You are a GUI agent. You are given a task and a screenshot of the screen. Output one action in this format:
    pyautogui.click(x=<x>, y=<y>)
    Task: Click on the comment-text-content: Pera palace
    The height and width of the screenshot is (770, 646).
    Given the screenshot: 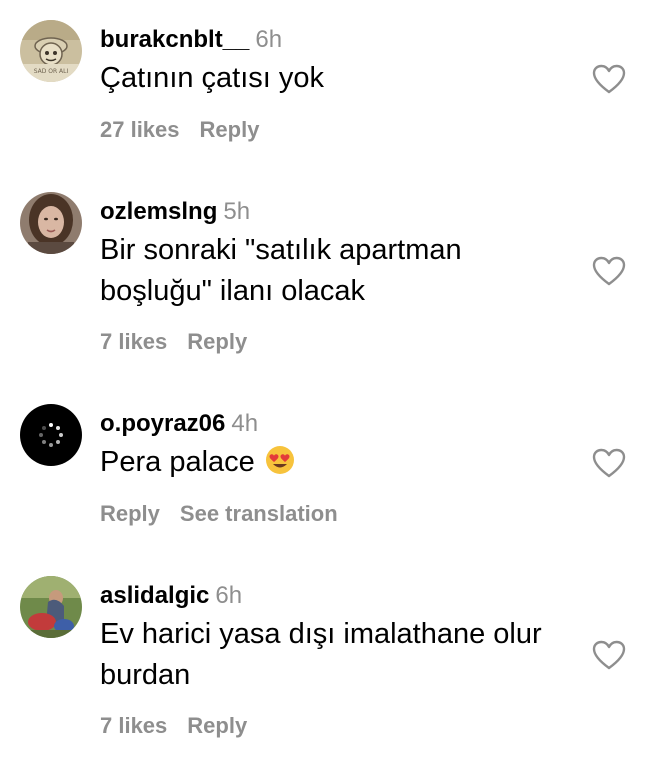 What is the action you would take?
    pyautogui.click(x=177, y=462)
    